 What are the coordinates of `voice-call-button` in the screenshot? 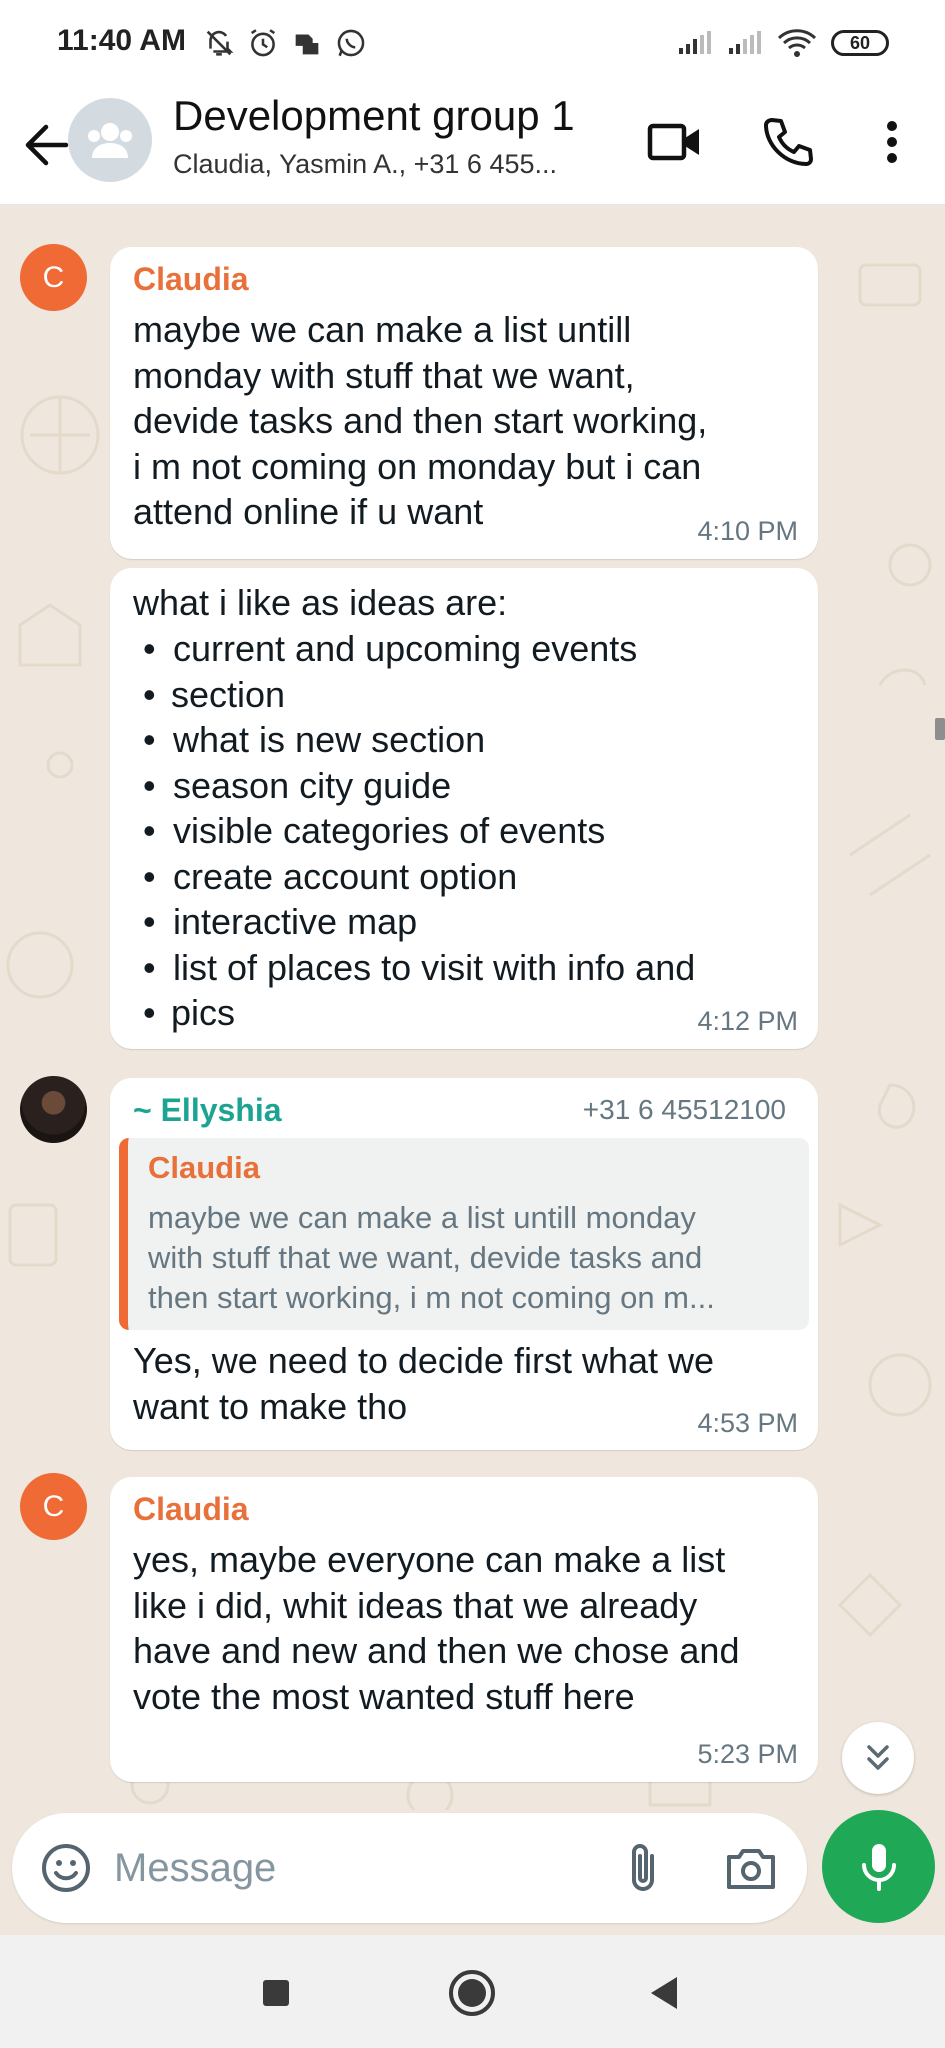 It's located at (788, 142).